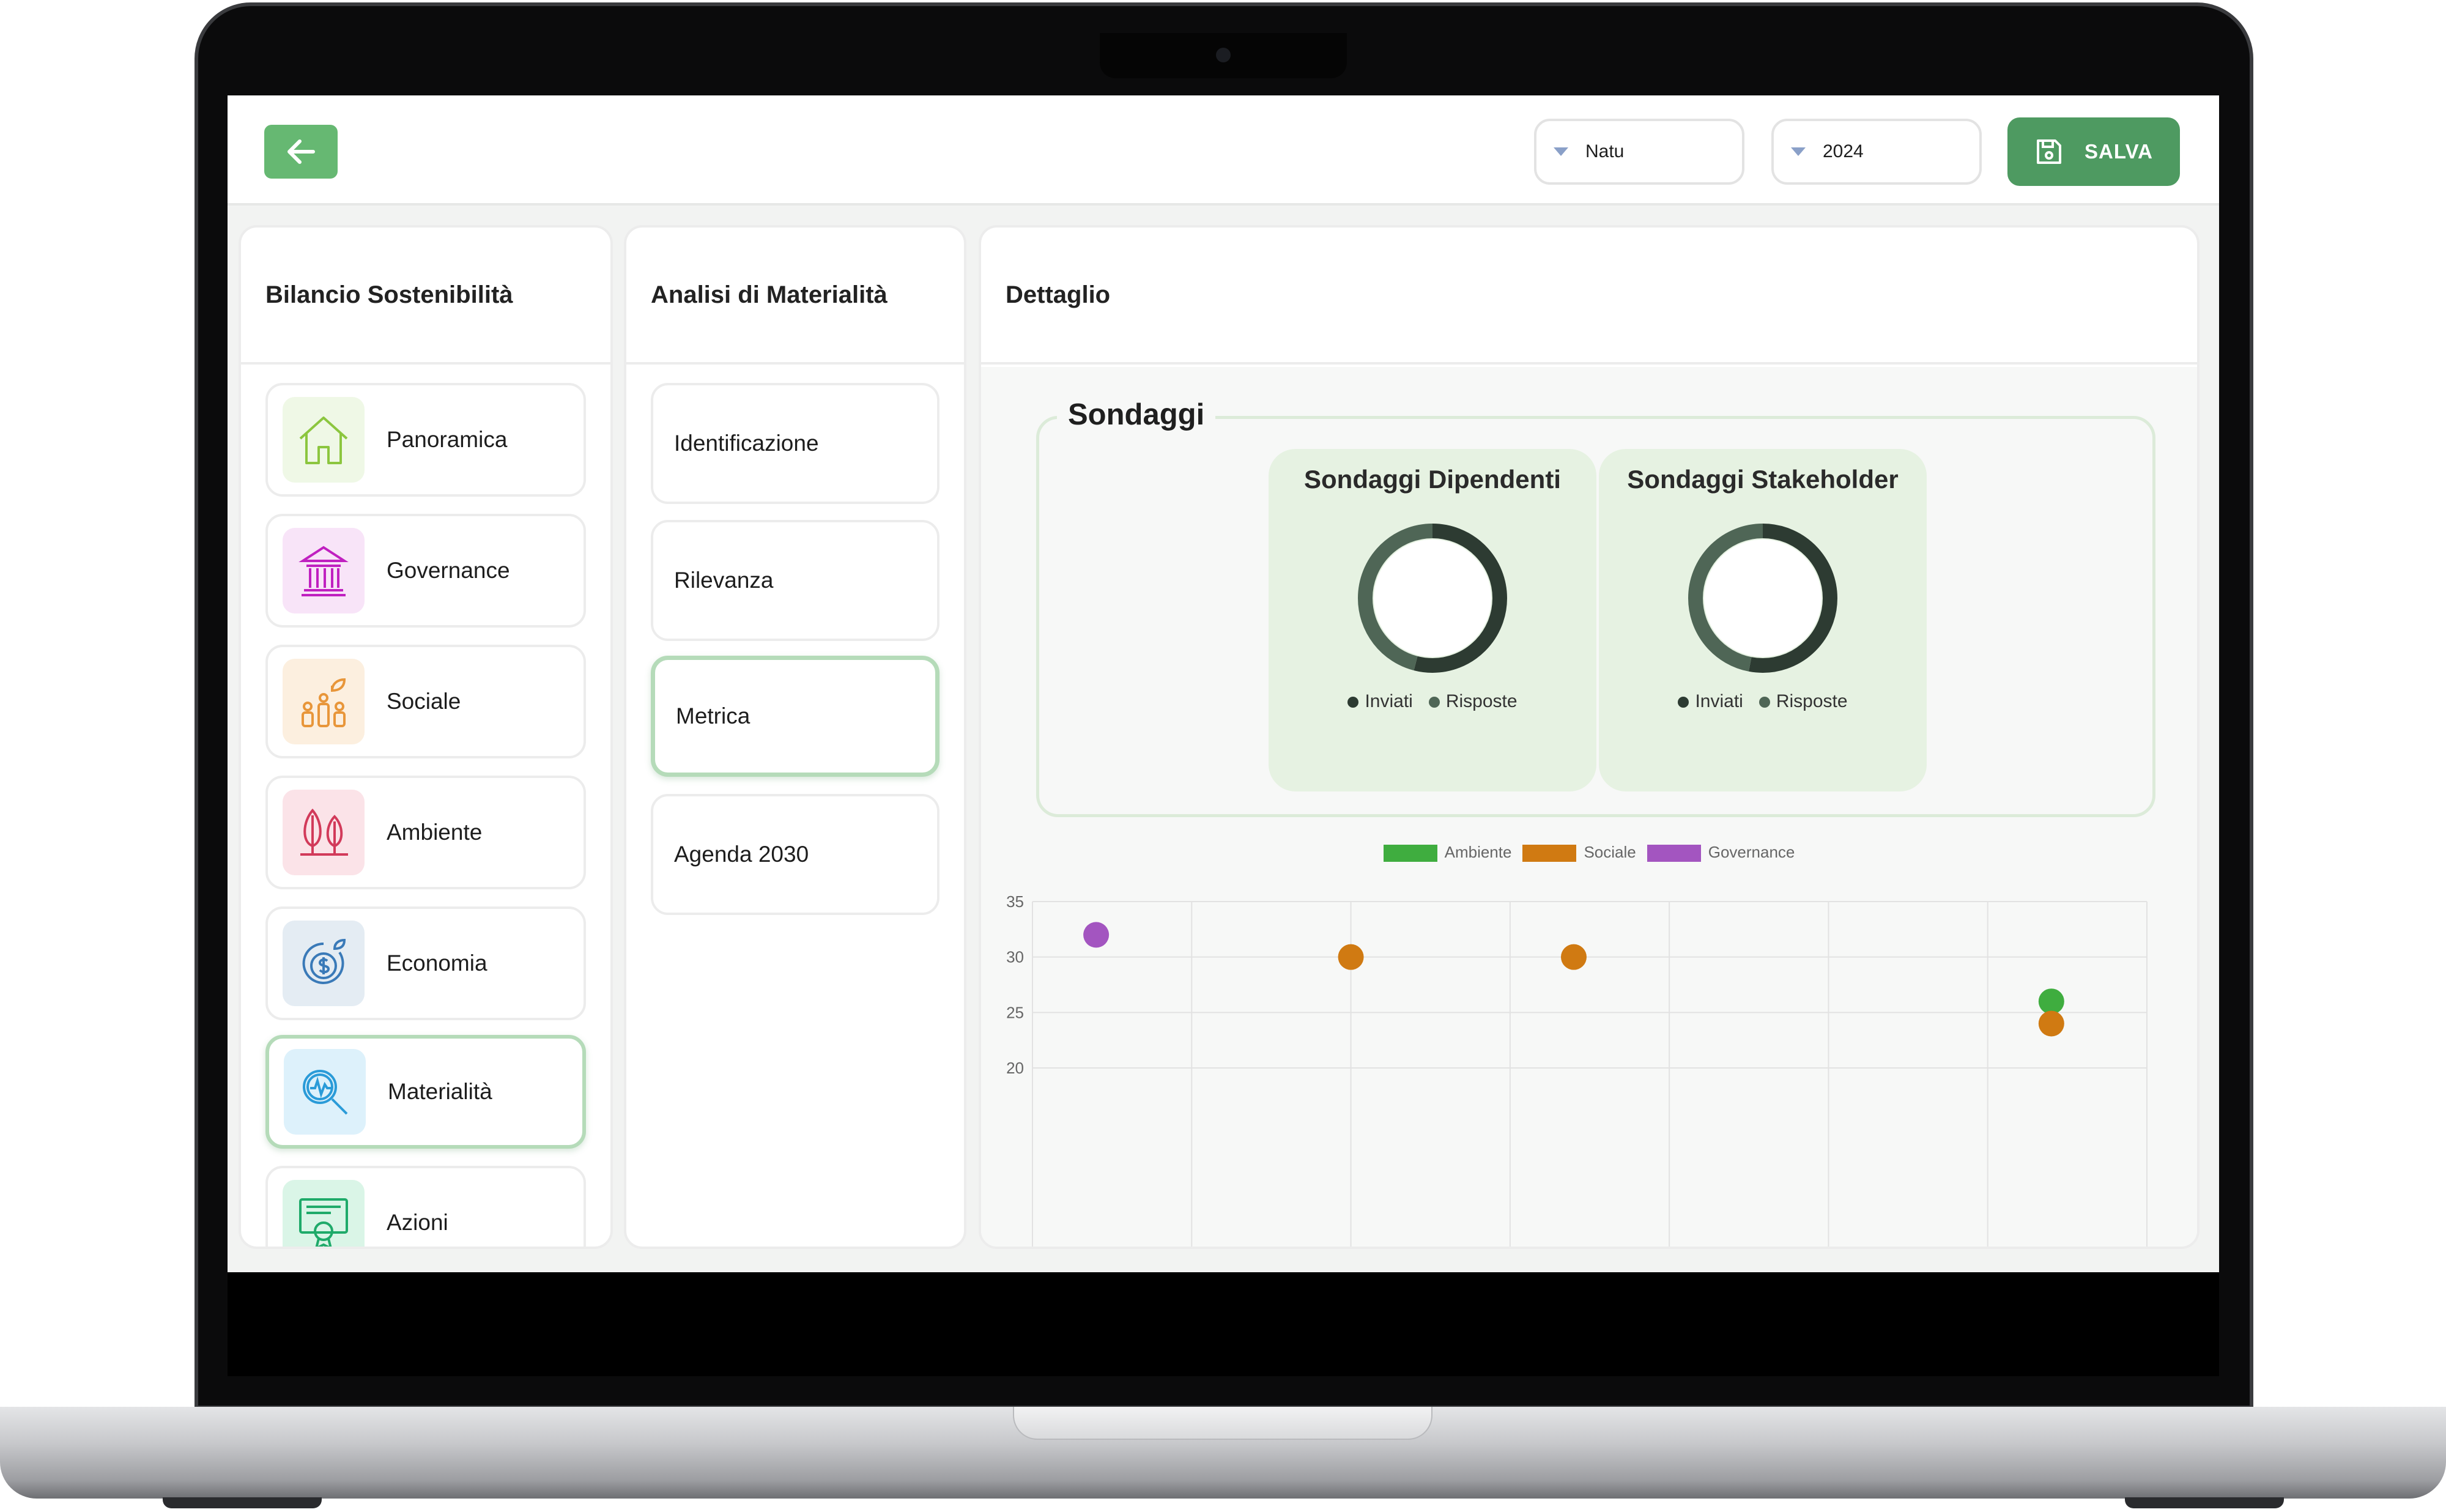  What do you see at coordinates (713, 715) in the screenshot?
I see `menu-item-label: Metrica` at bounding box center [713, 715].